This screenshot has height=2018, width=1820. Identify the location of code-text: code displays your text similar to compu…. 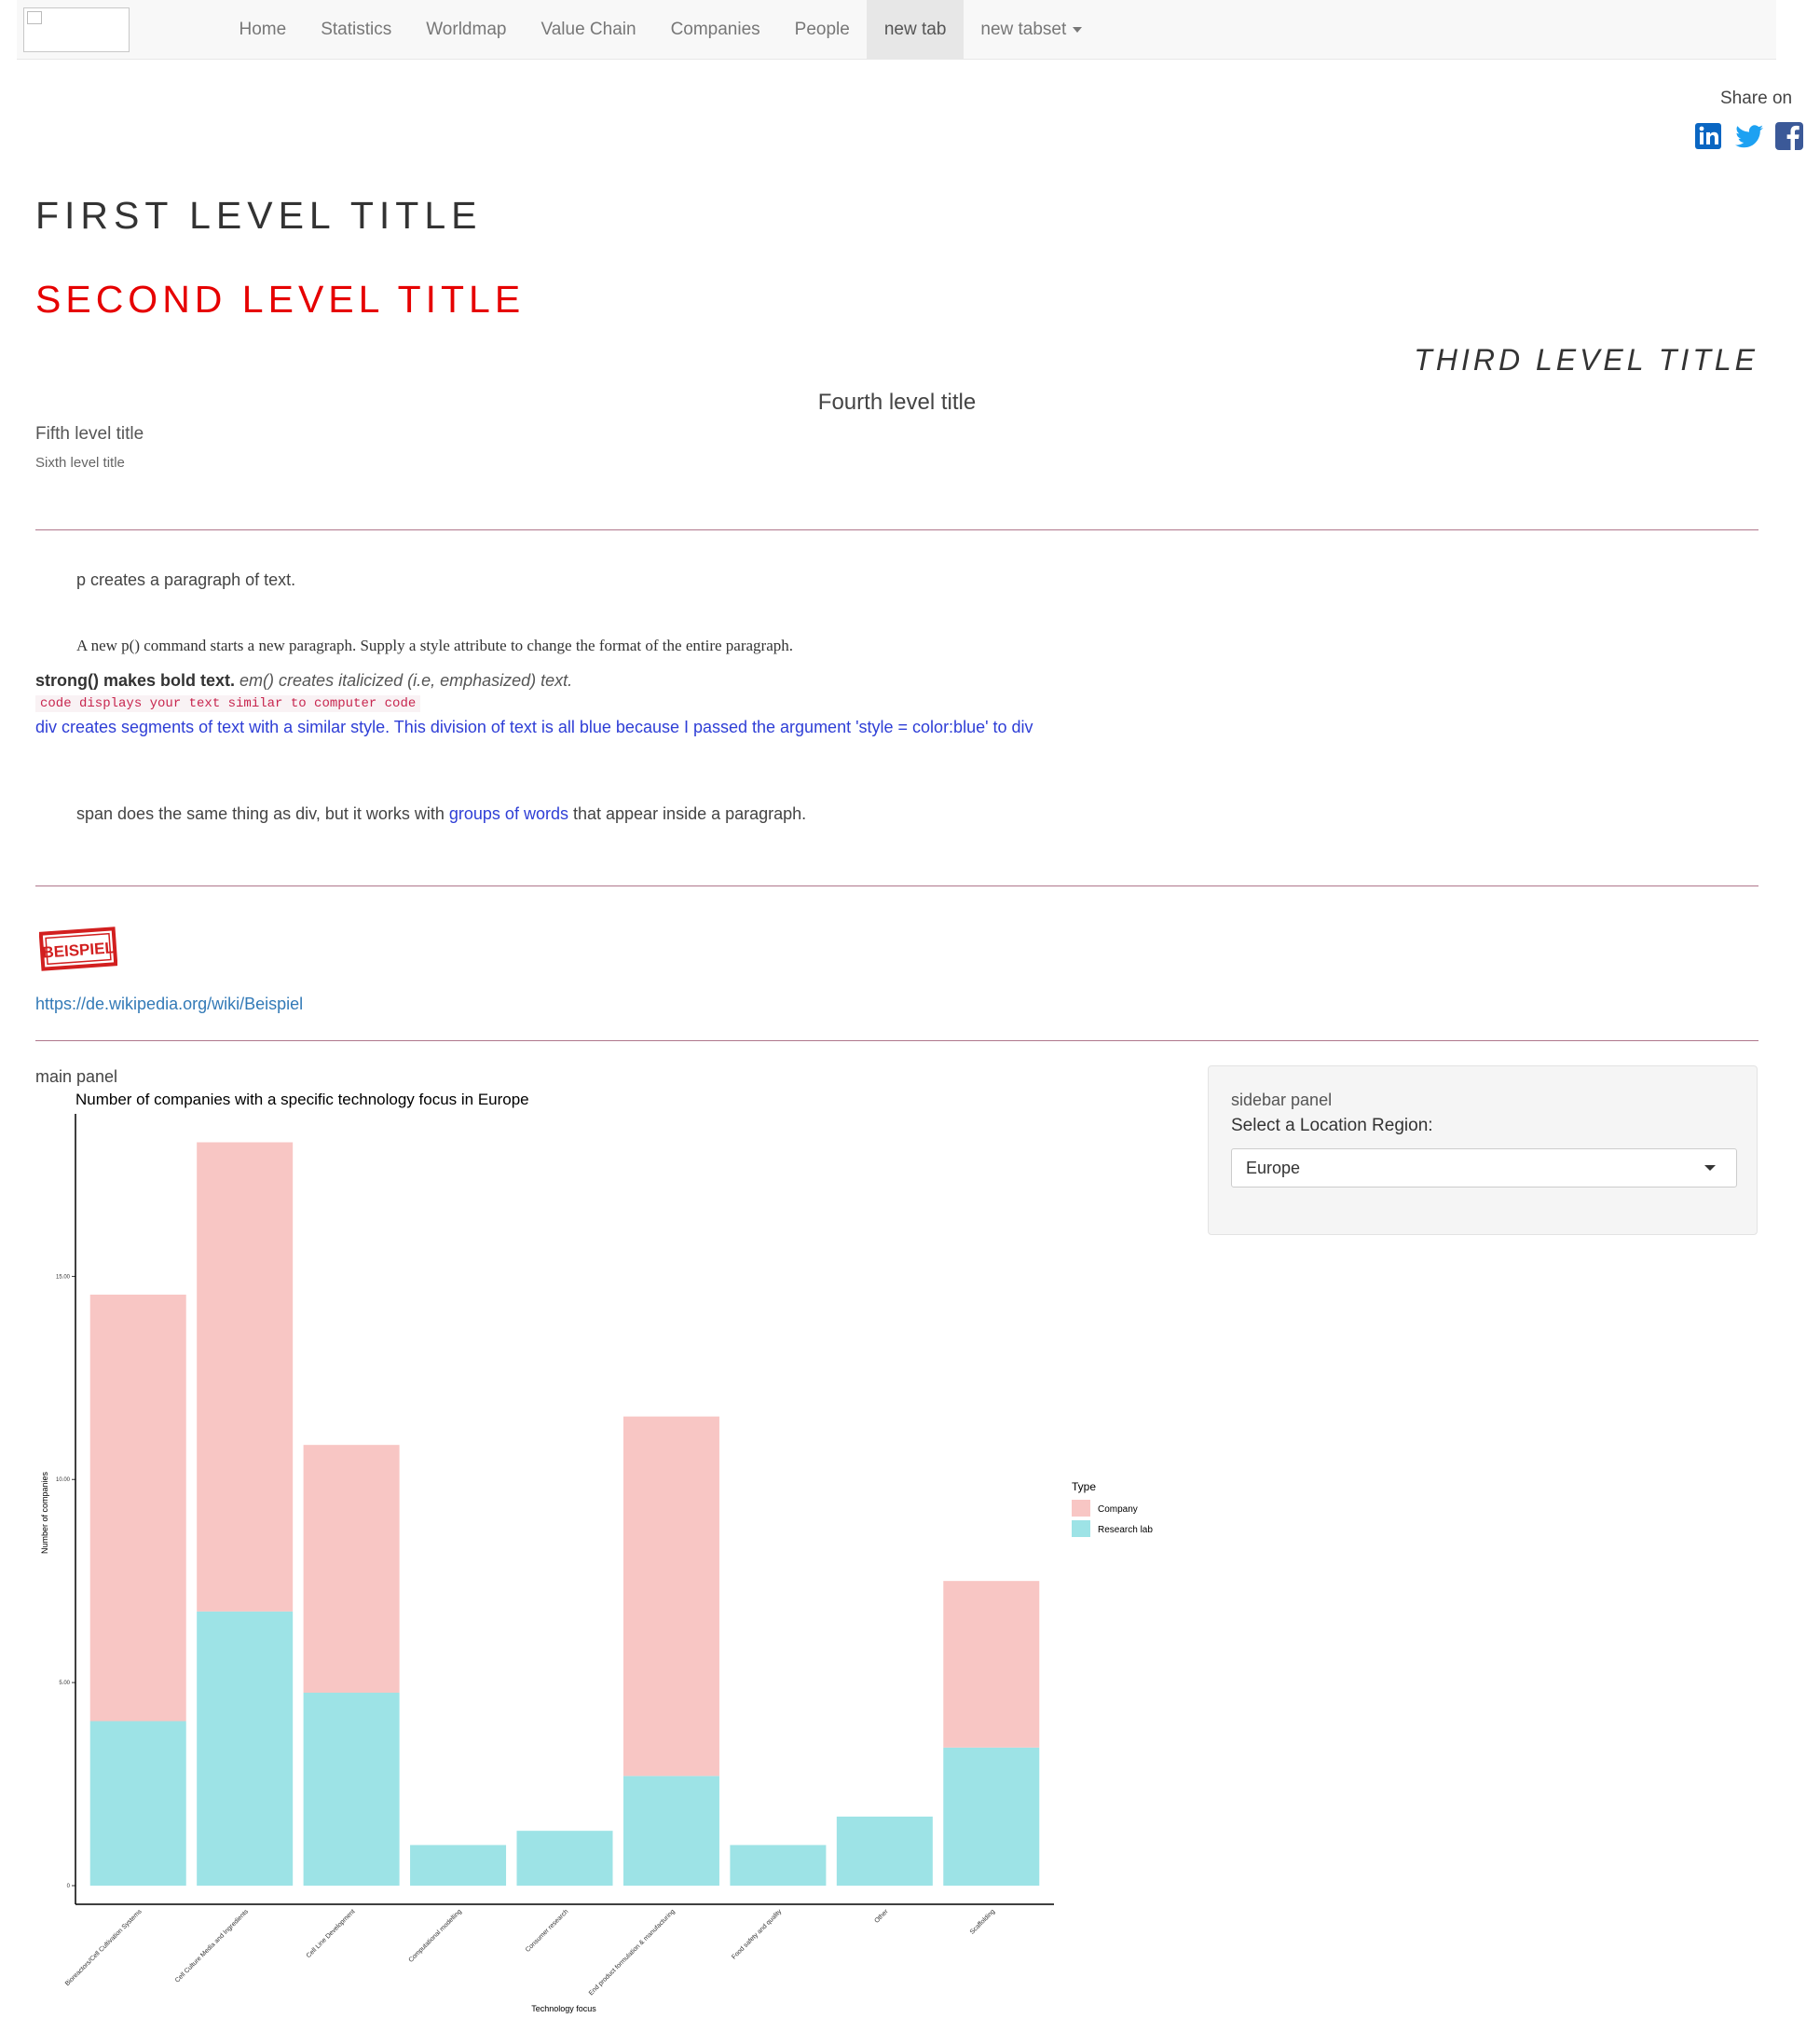
(228, 703).